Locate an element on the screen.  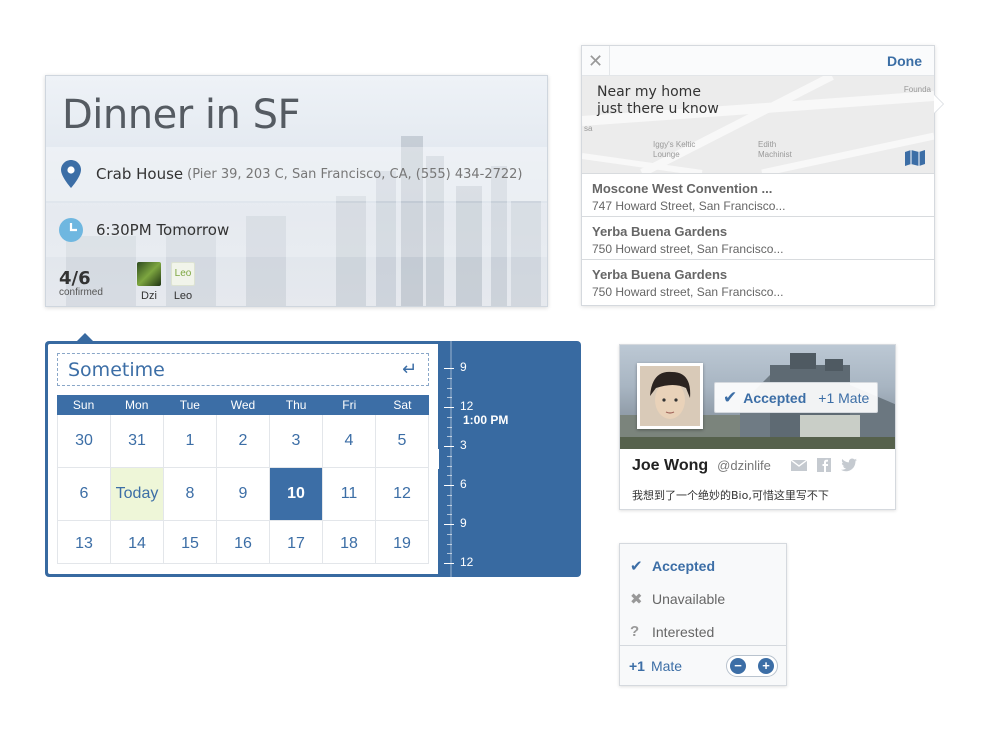
calendar-day: 16 is located at coordinates (243, 542).